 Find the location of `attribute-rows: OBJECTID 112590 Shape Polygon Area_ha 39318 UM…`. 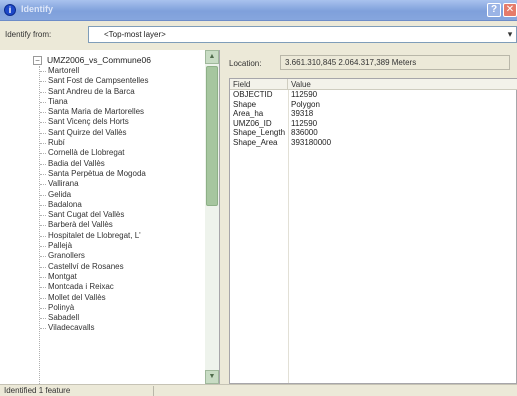

attribute-rows: OBJECTID 112590 Shape Polygon Area_ha 39318 UM… is located at coordinates (373, 118).